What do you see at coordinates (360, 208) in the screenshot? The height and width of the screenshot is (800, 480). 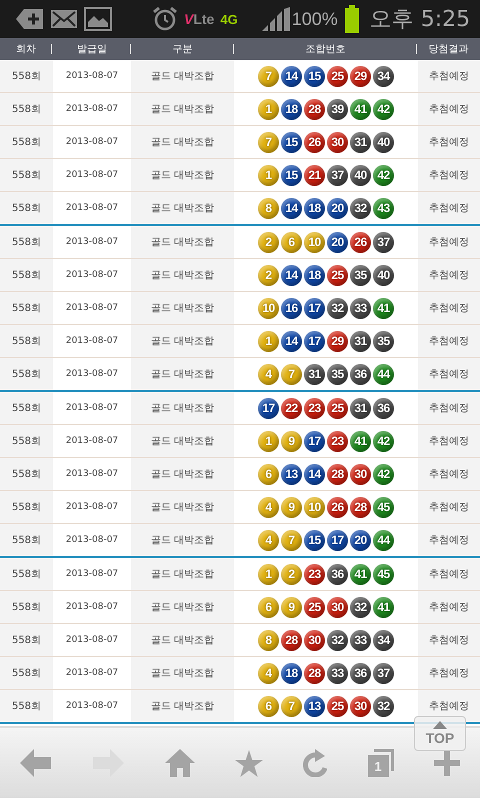 I see `lotto-ball: 32` at bounding box center [360, 208].